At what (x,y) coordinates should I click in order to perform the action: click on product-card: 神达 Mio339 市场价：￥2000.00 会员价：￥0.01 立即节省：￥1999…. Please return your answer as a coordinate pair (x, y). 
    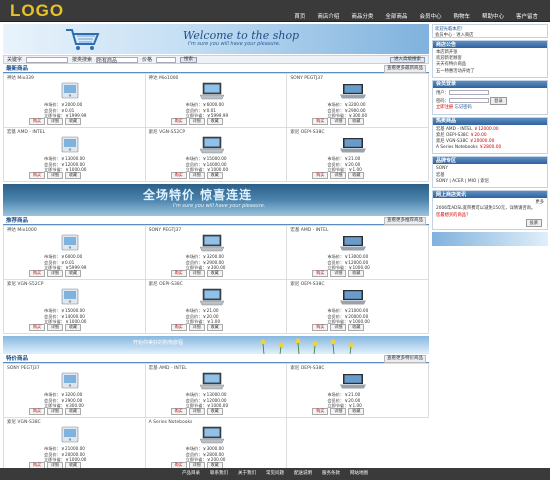
    Looking at the image, I should click on (75, 101).